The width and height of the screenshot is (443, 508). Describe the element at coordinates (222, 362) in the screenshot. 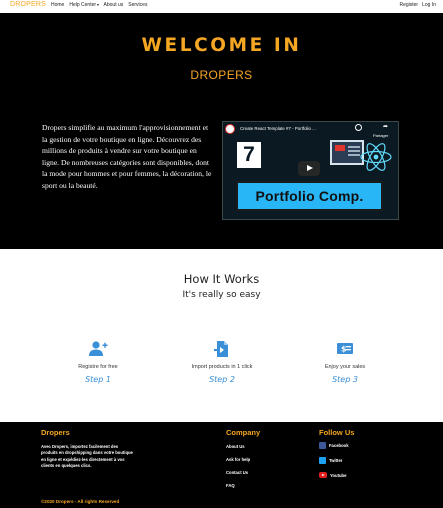

I see `step-card-2: Import products in 1 click Step 2` at that location.